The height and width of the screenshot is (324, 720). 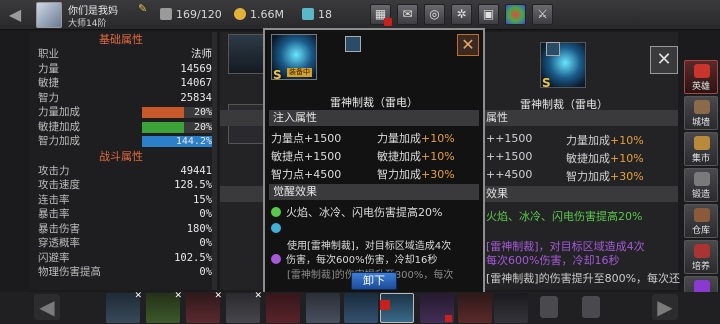 What do you see at coordinates (121, 69) in the screenshot?
I see `attr-row: 力量 14569` at bounding box center [121, 69].